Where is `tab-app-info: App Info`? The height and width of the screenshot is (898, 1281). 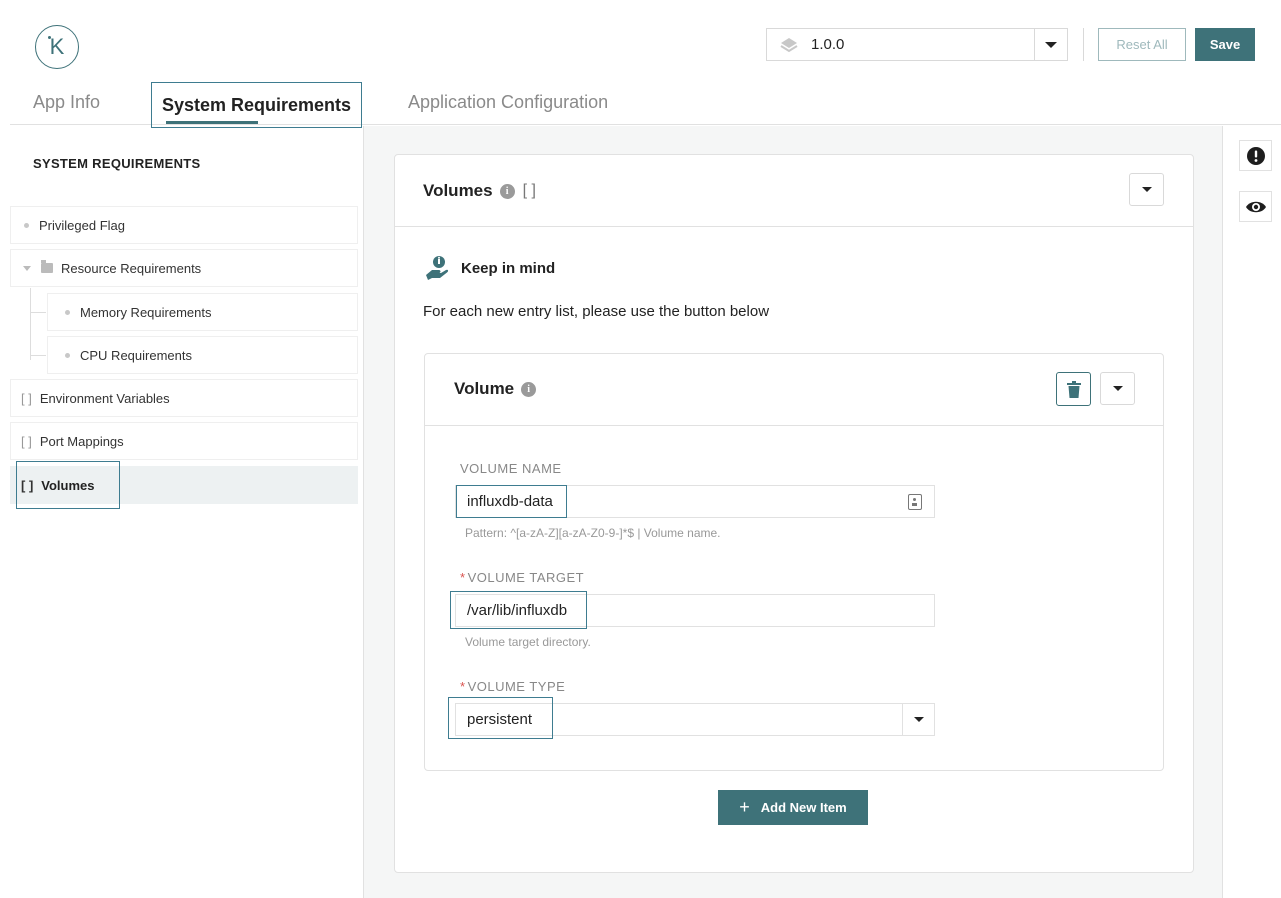
tab-app-info: App Info is located at coordinates (66, 102).